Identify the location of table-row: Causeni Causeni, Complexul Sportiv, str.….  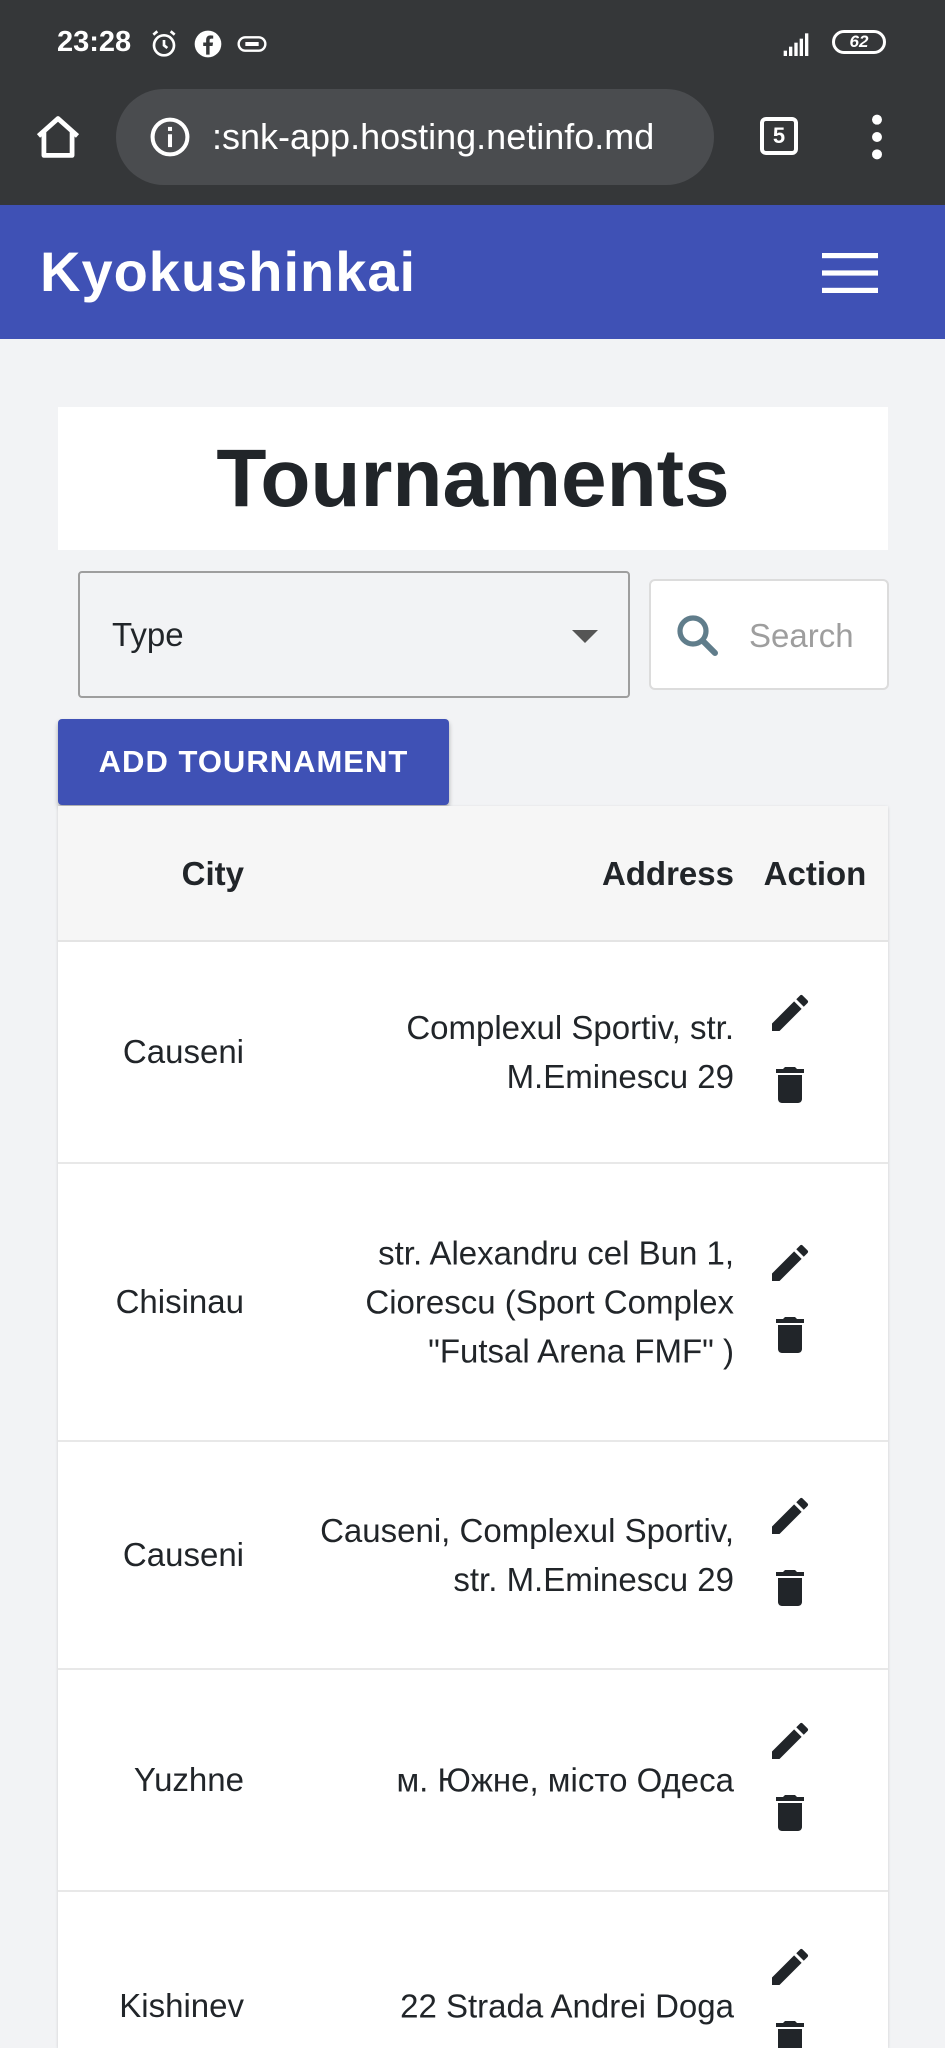
(473, 1556).